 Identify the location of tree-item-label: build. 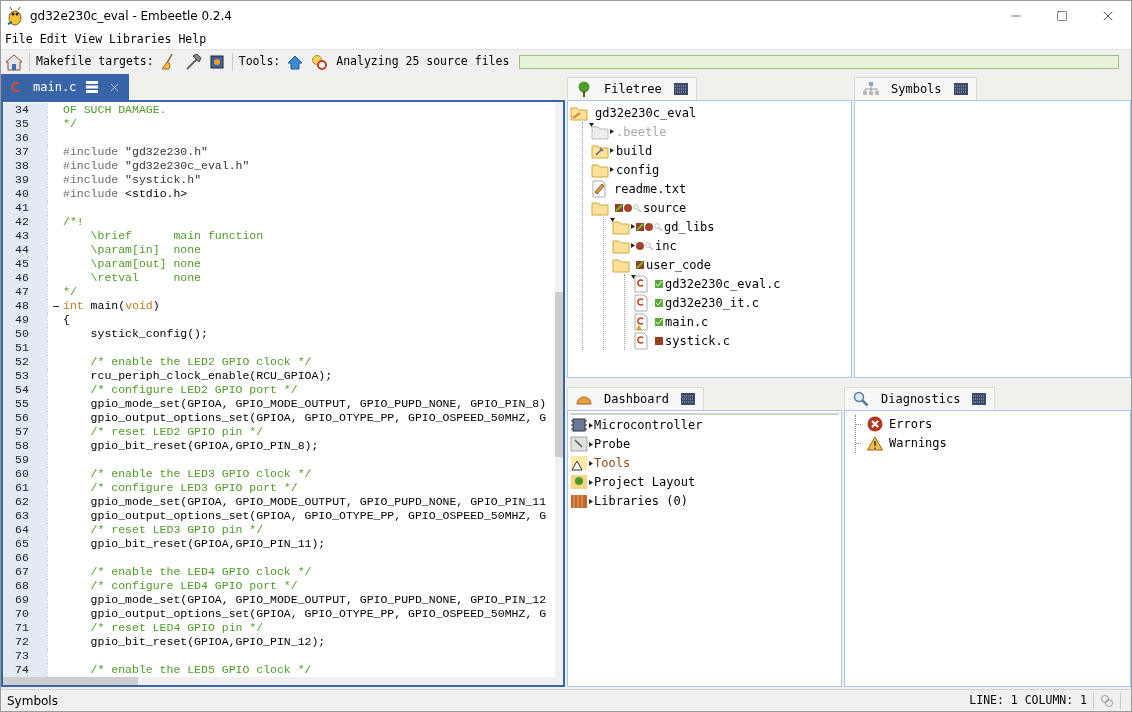
(634, 150).